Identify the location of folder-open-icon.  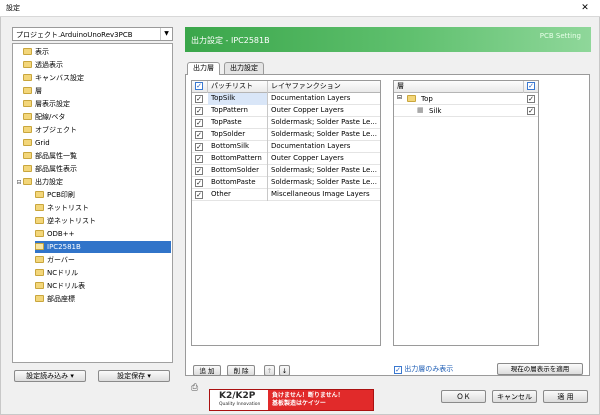
(39, 246).